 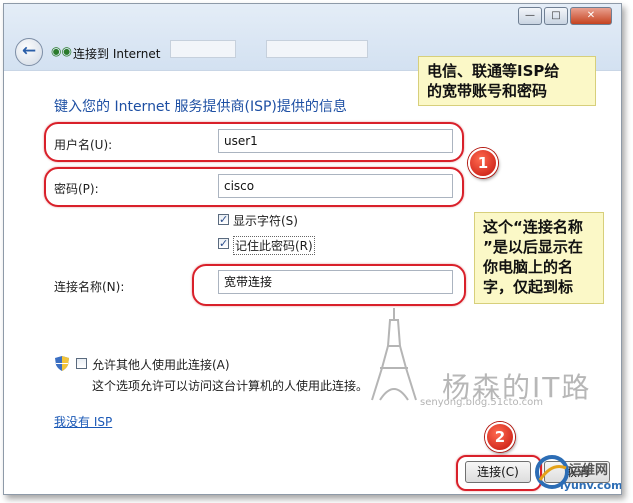 What do you see at coordinates (200, 107) in the screenshot?
I see `page-heading: 键入您的 Internet 服务提供商(ISP)提供的信息` at bounding box center [200, 107].